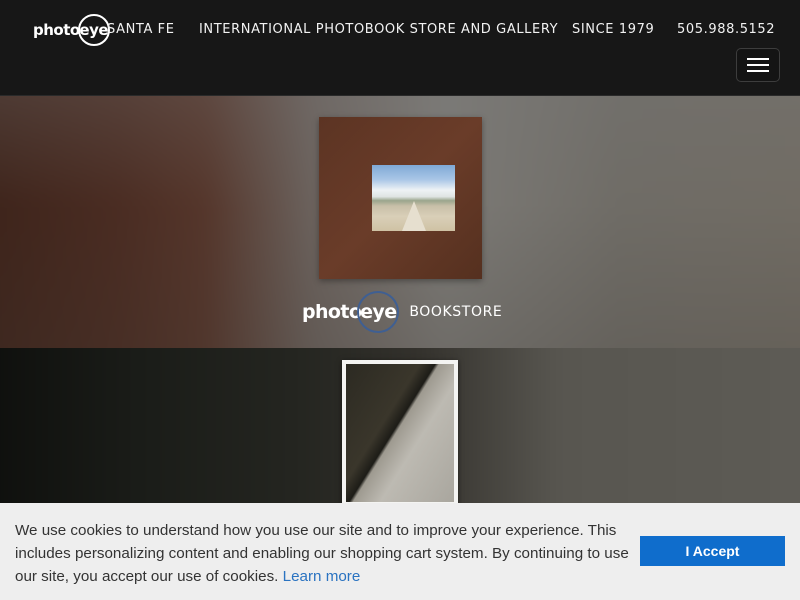 Image resolution: width=800 pixels, height=600 pixels. What do you see at coordinates (322, 576) in the screenshot?
I see `learn-more-link: Learn more` at bounding box center [322, 576].